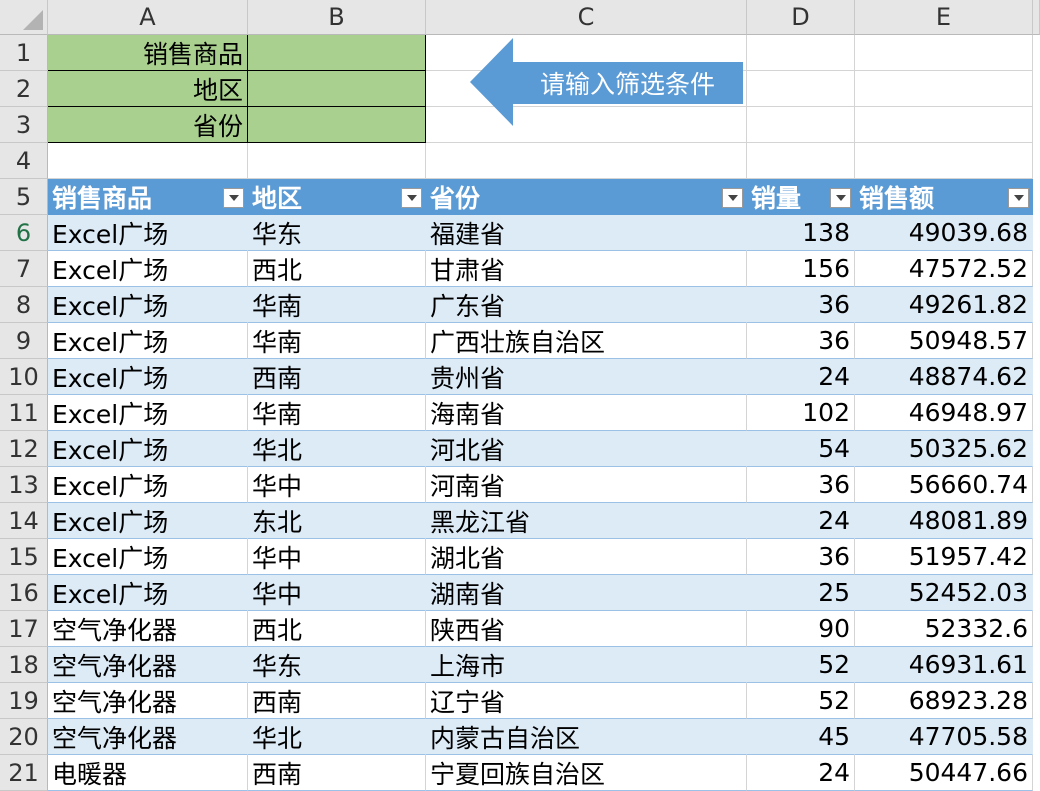  I want to click on table-cell: 河北省, so click(586, 449).